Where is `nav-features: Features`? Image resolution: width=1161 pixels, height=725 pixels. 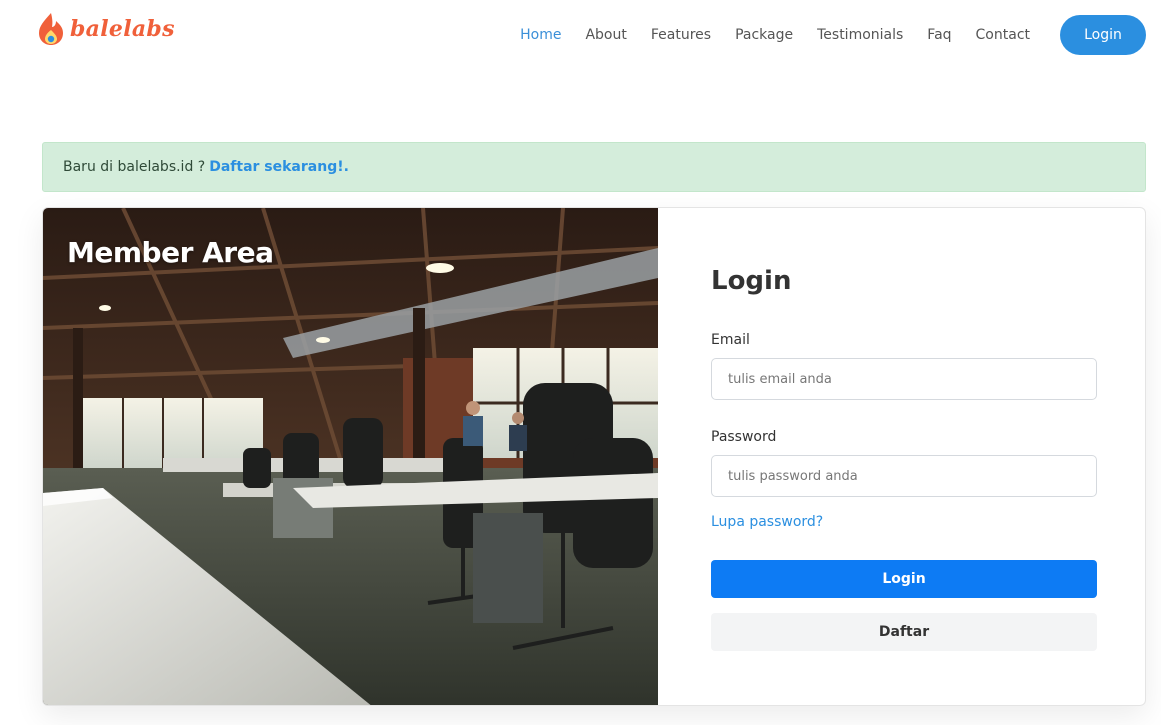 nav-features: Features is located at coordinates (681, 35).